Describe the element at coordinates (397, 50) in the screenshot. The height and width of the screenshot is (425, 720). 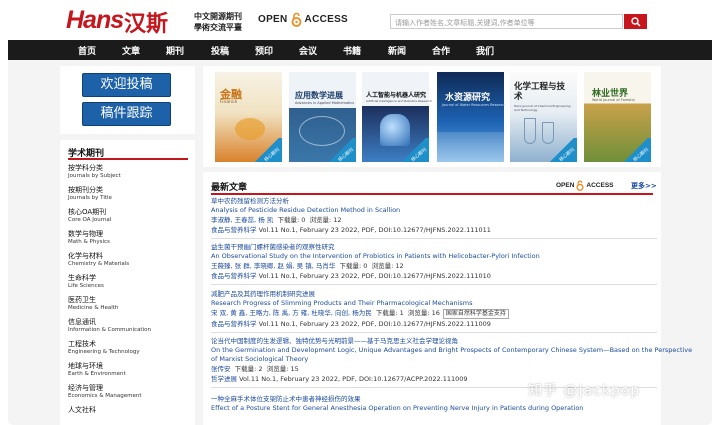
I see `nav-news: 新闻` at that location.